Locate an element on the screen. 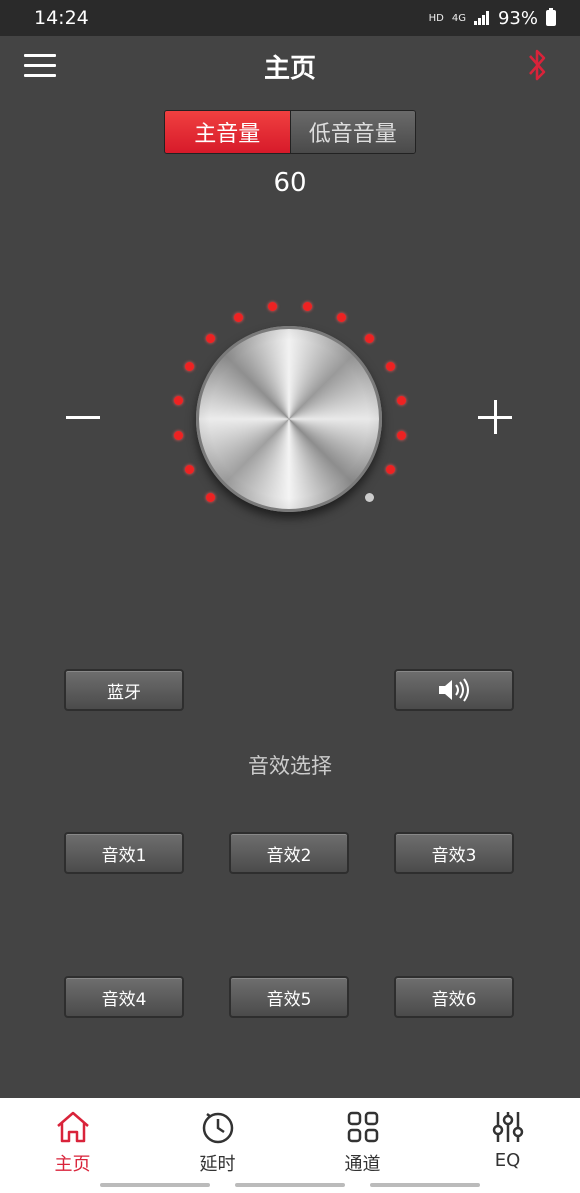  speaker-icon is located at coordinates (454, 690).